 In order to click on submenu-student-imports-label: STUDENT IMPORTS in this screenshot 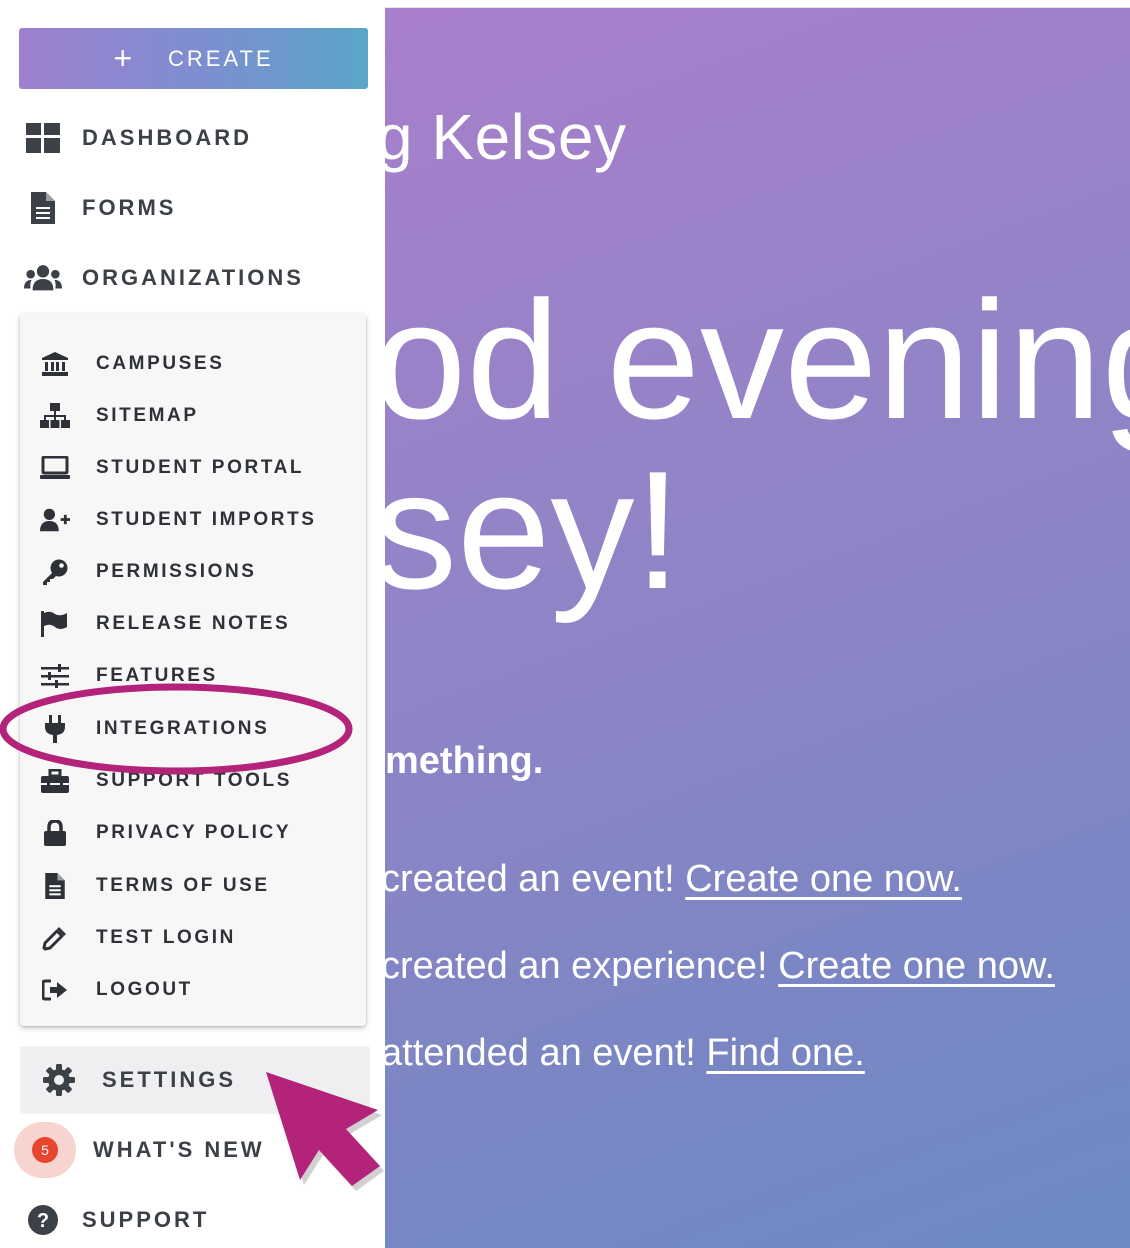, I will do `click(206, 519)`.